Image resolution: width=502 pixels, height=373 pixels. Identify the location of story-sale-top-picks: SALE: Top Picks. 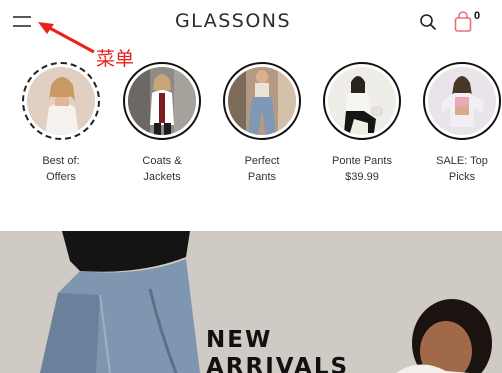
(457, 123).